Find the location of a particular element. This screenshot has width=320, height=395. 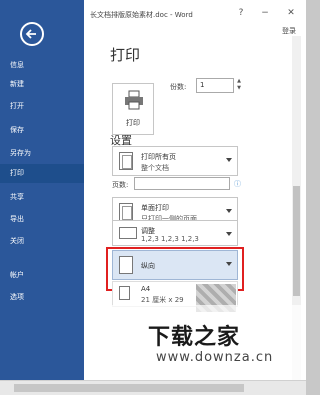

chevron-down-icon: ▼ is located at coordinates (239, 88).